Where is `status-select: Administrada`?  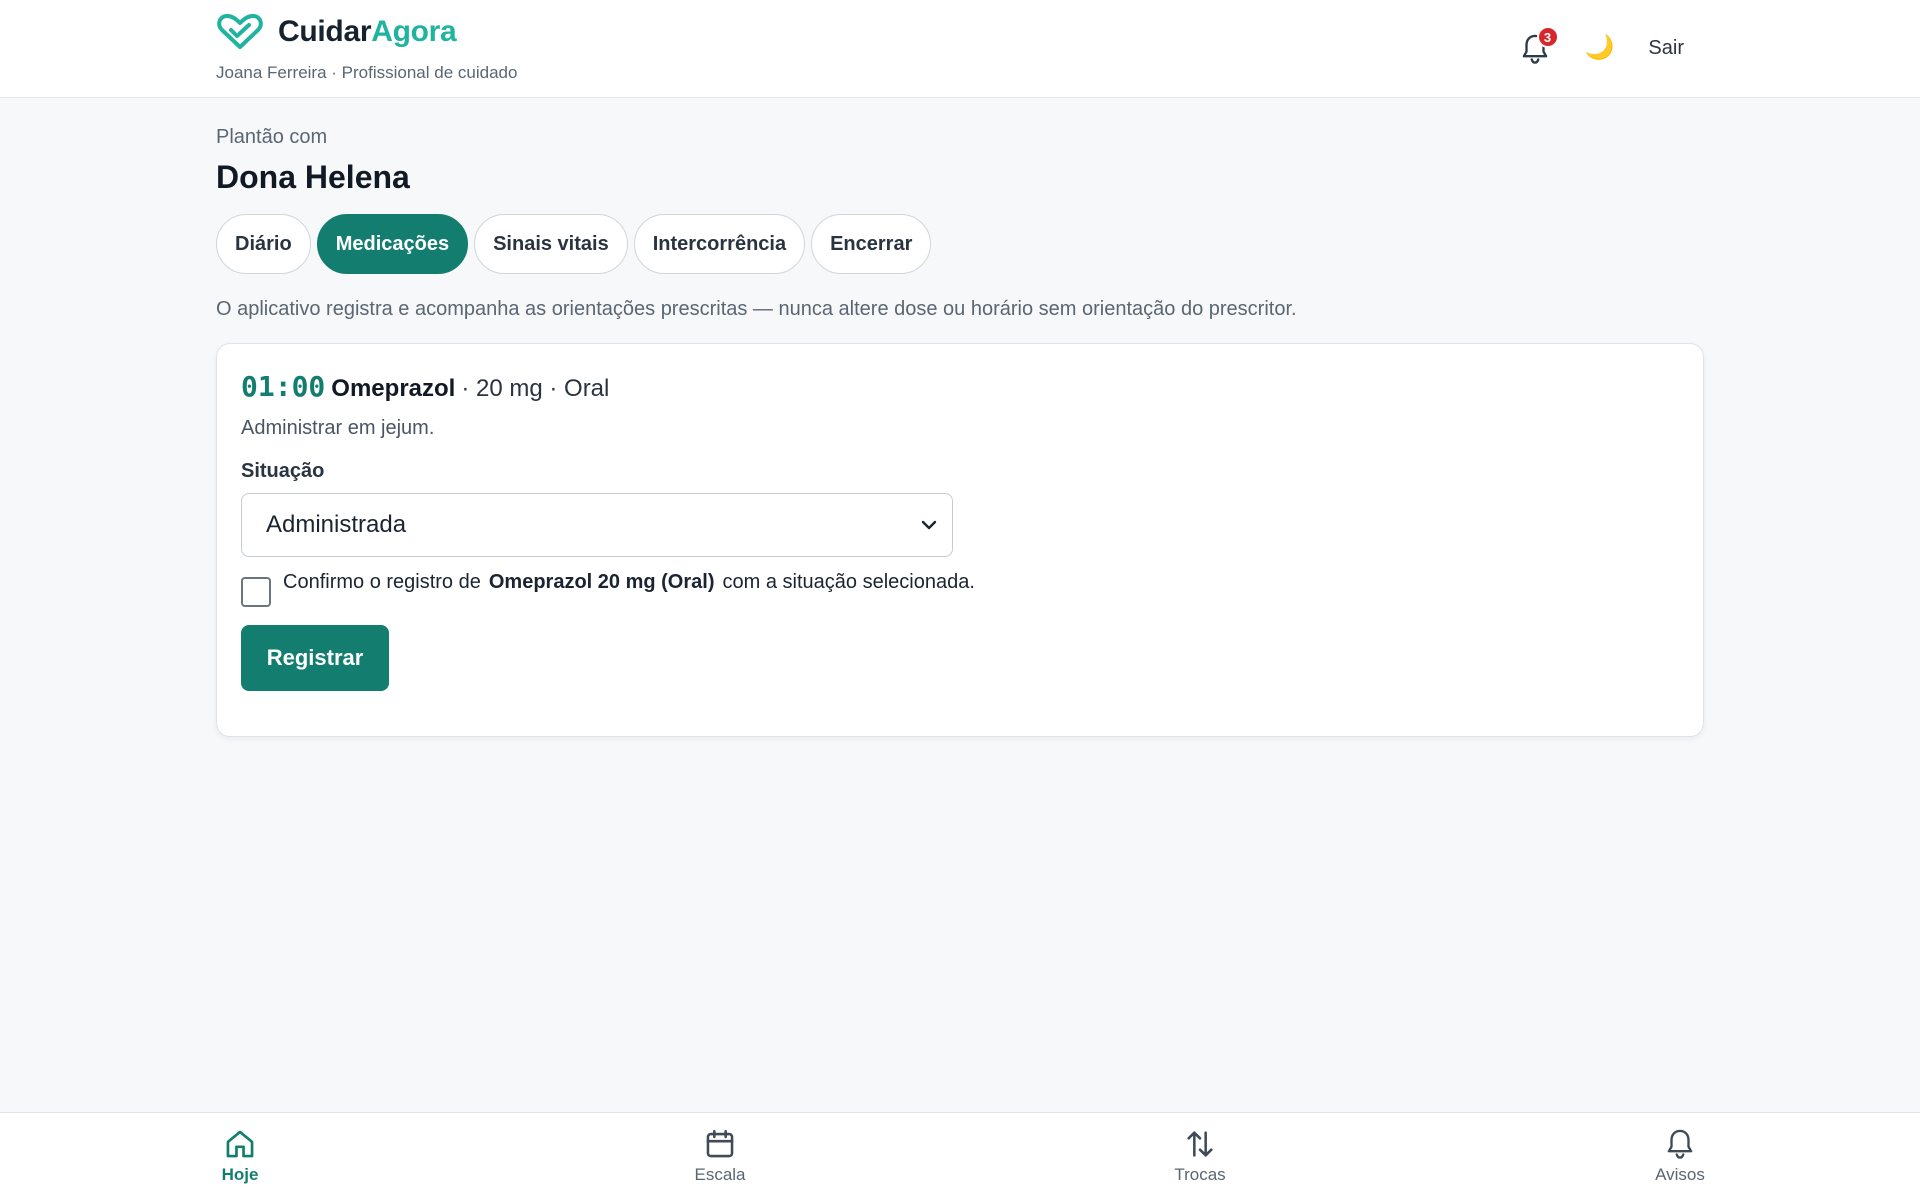
status-select: Administrada is located at coordinates (597, 525).